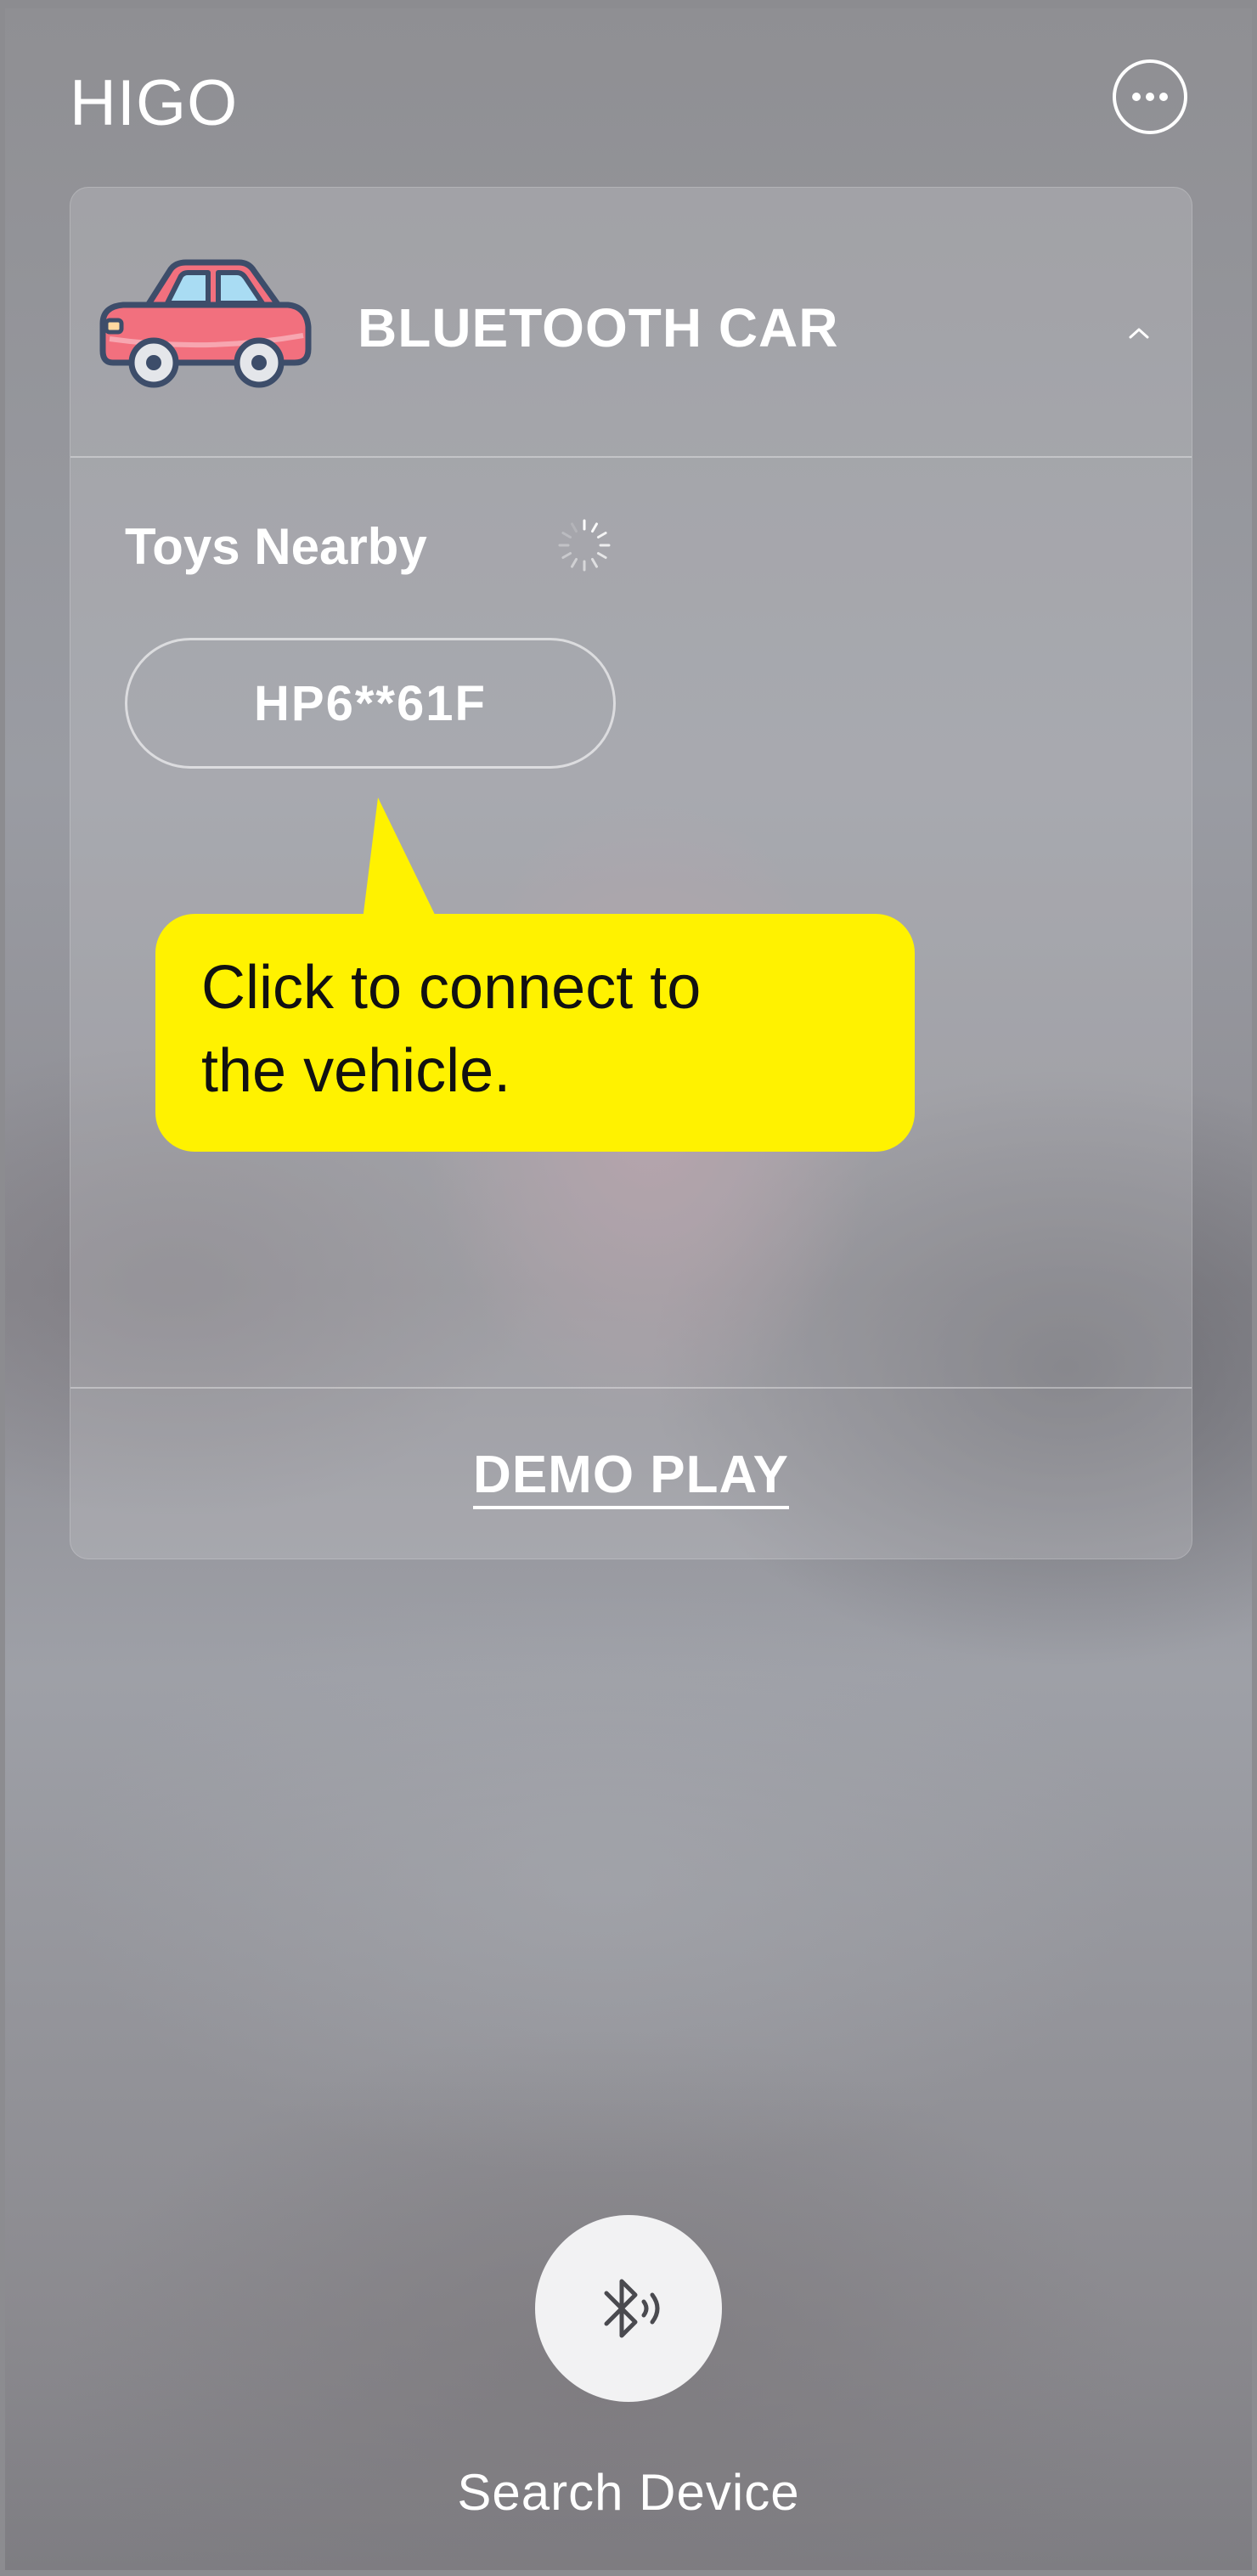 This screenshot has height=2576, width=1257. Describe the element at coordinates (154, 103) in the screenshot. I see `app-title: HIGO` at that location.